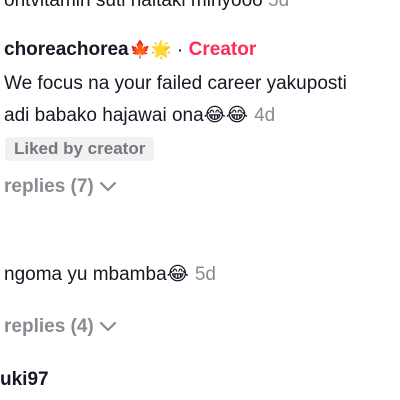 The height and width of the screenshot is (400, 400). I want to click on next-comment-username: uki97, so click(24, 380).